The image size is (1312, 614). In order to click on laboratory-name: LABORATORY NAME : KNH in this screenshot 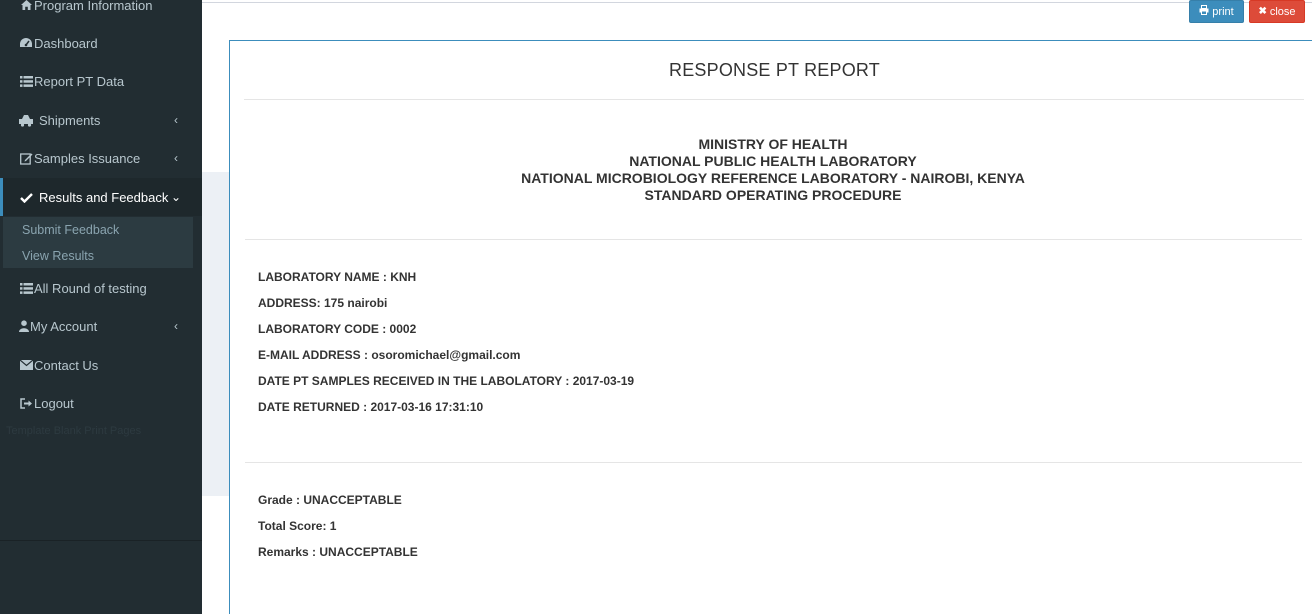, I will do `click(337, 277)`.